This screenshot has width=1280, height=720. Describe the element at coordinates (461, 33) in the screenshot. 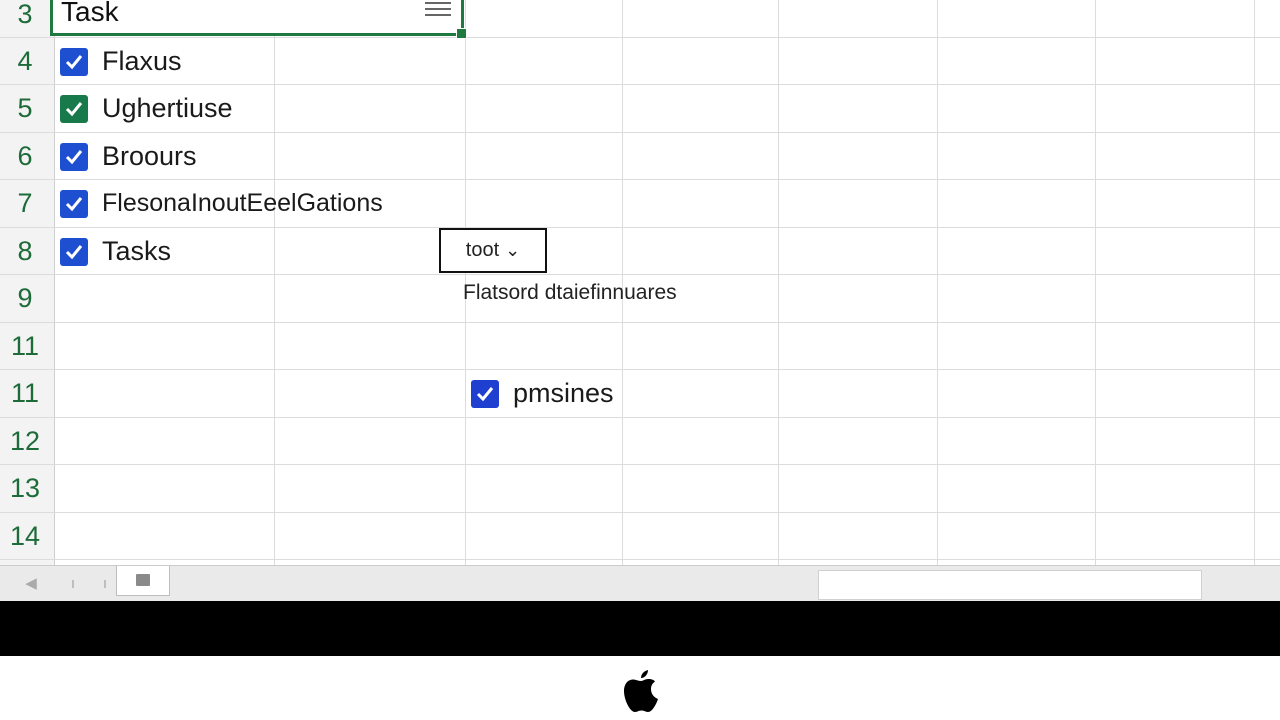

I see `fill-handle` at that location.